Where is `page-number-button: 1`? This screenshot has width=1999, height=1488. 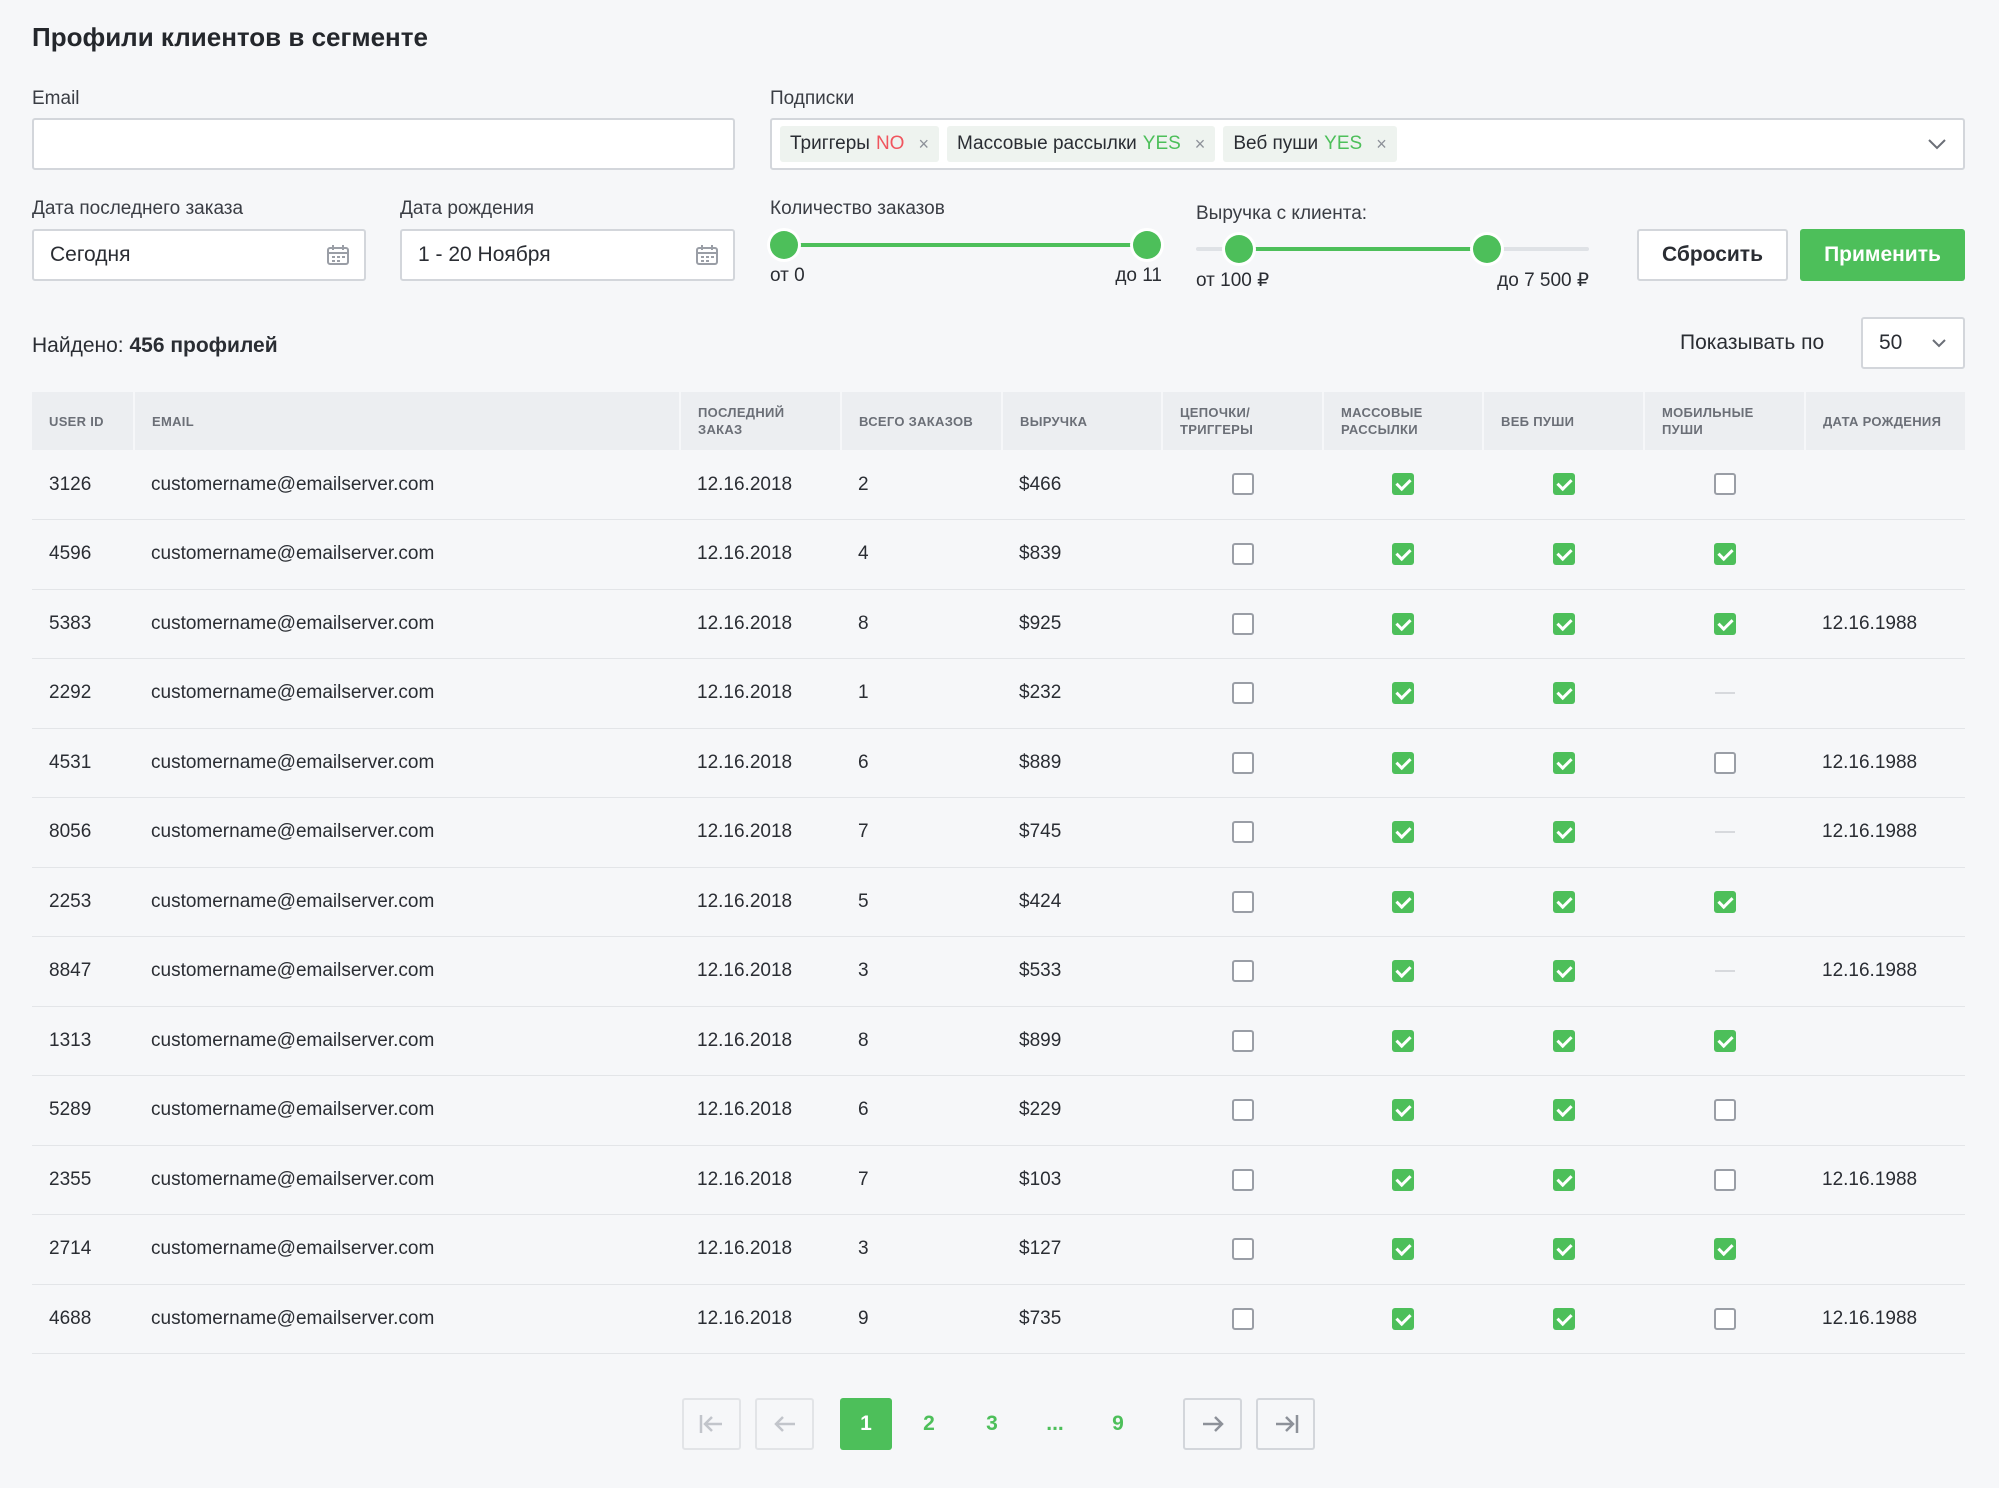
page-number-button: 1 is located at coordinates (866, 1424).